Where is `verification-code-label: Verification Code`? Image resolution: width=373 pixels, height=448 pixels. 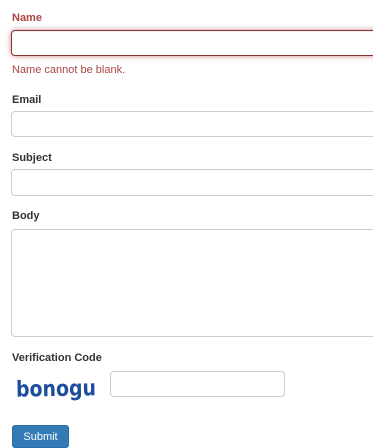
verification-code-label: Verification Code is located at coordinates (57, 358).